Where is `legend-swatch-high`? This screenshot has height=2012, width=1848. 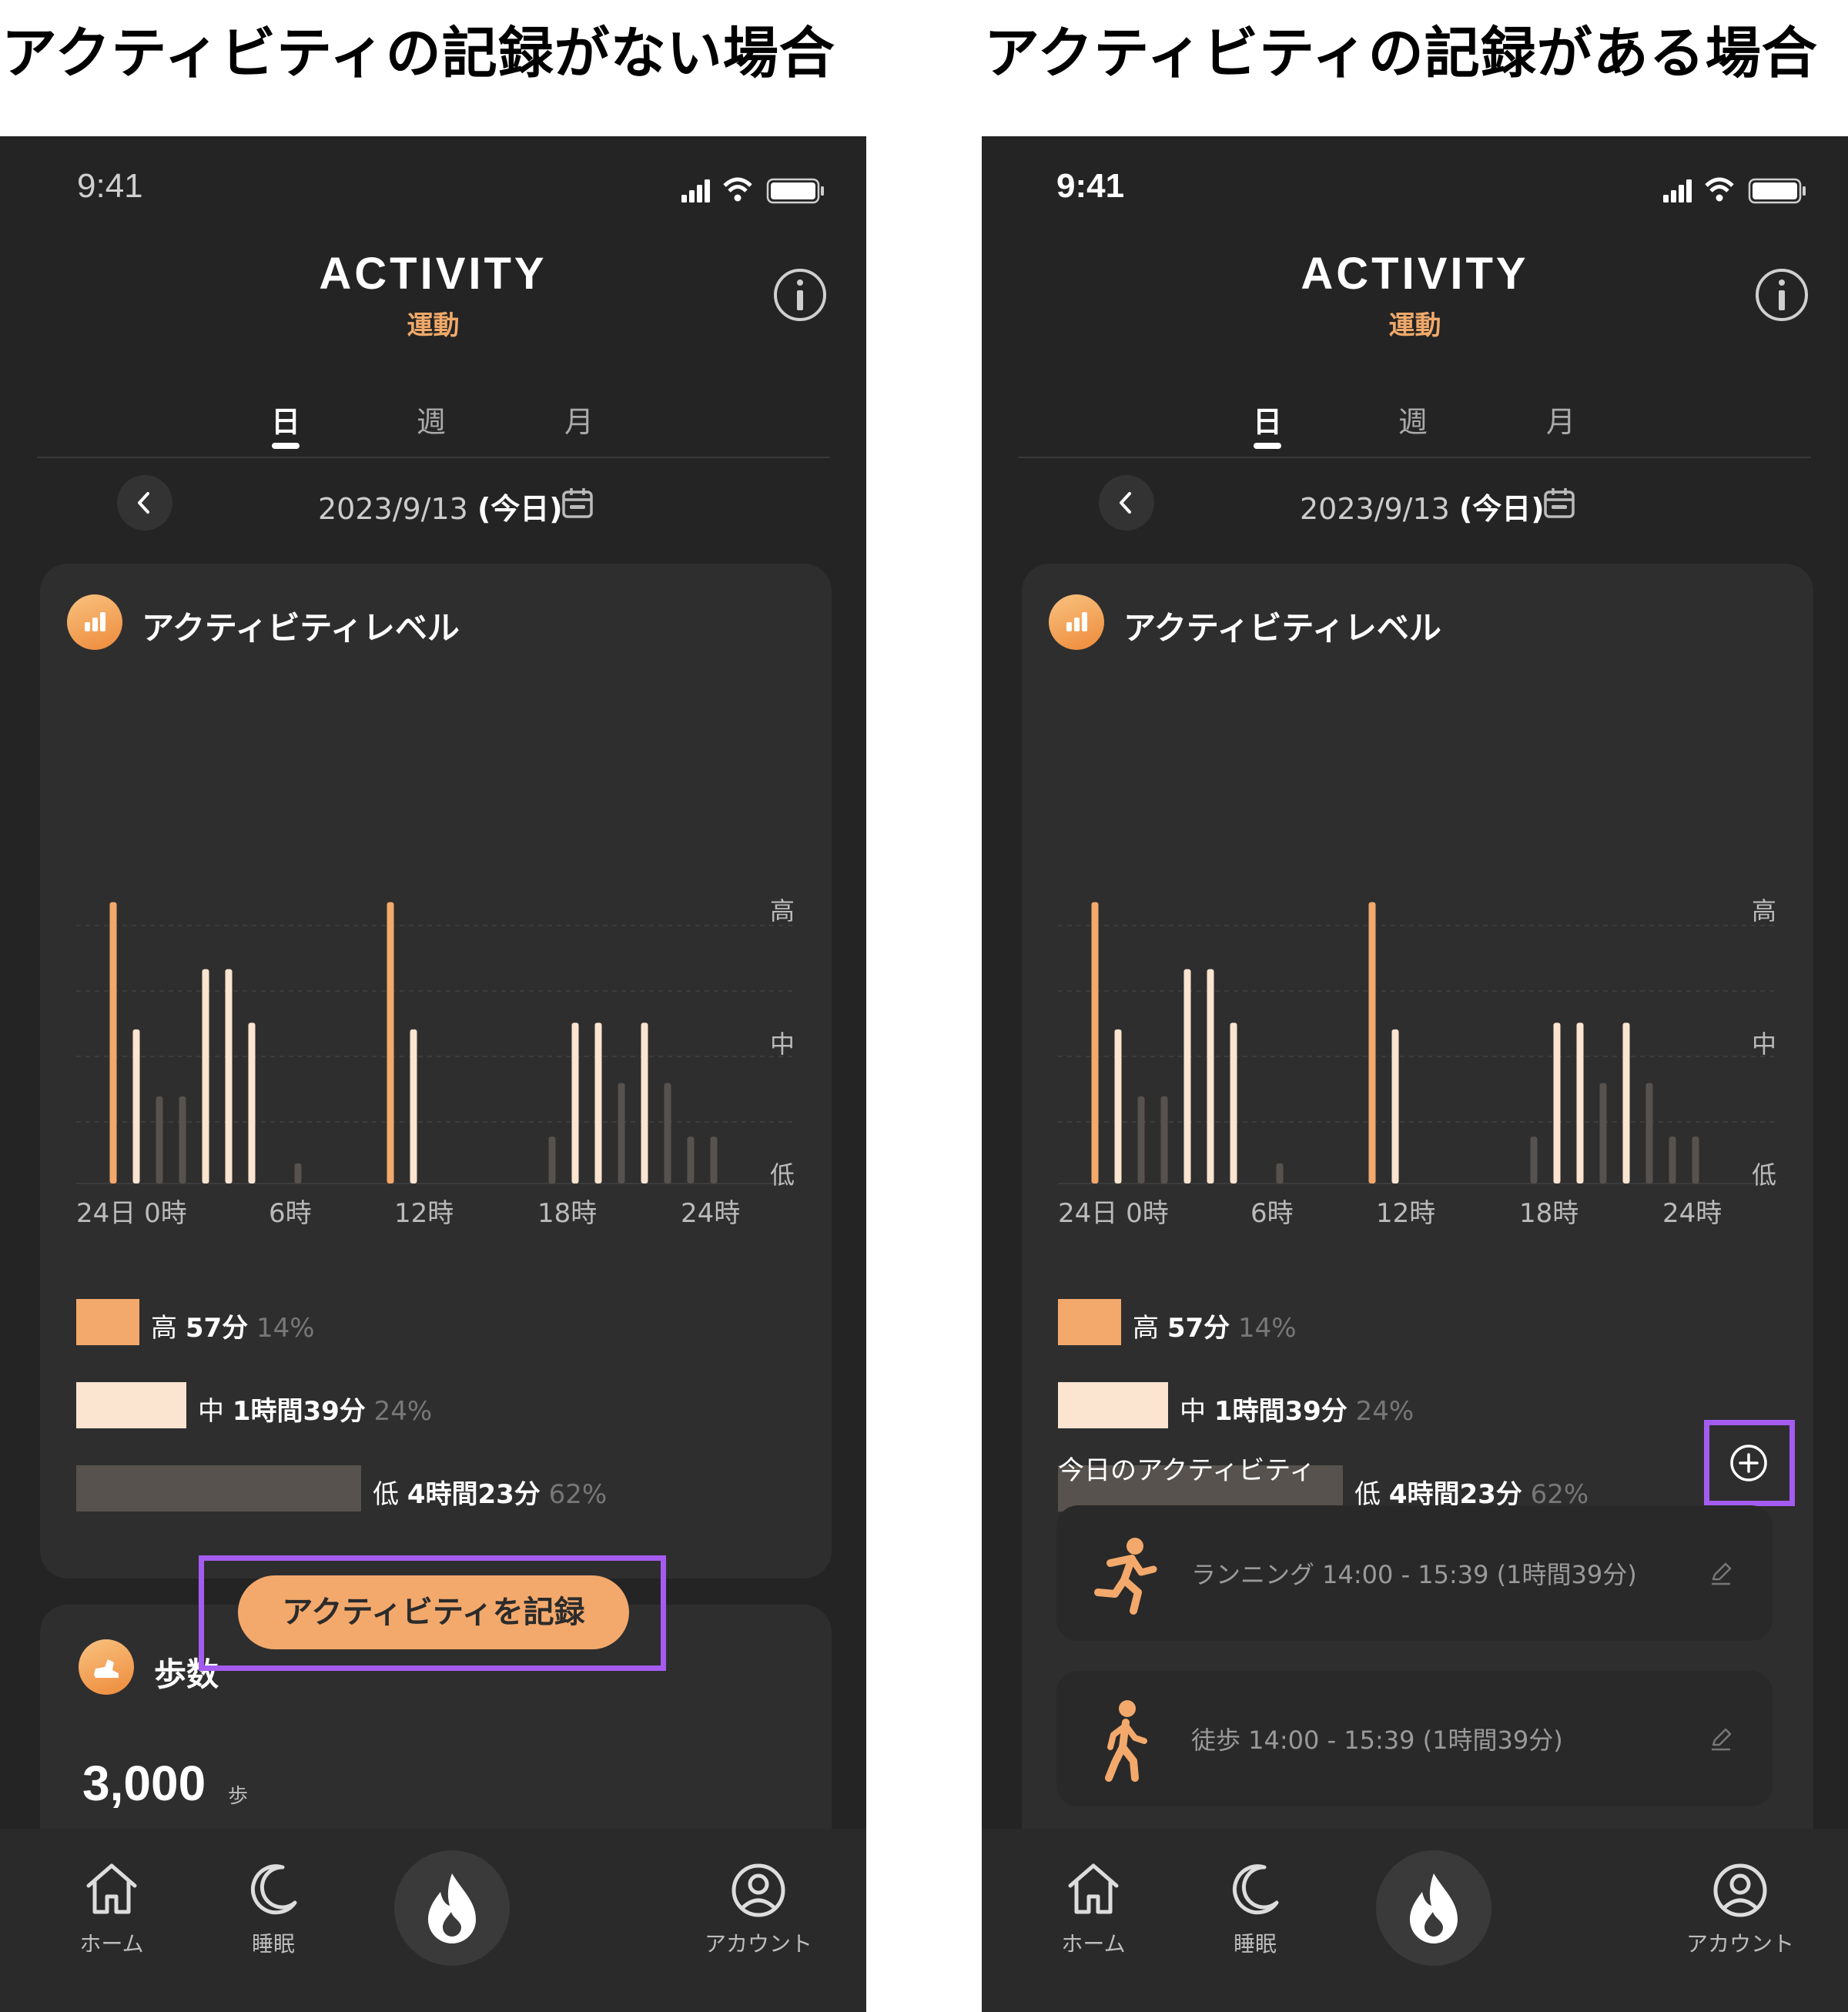
legend-swatch-high is located at coordinates (107, 1322).